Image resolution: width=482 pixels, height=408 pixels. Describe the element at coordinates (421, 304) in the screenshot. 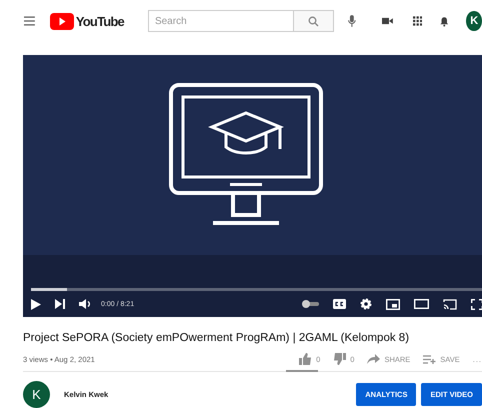

I see `theater-mode-icon` at that location.